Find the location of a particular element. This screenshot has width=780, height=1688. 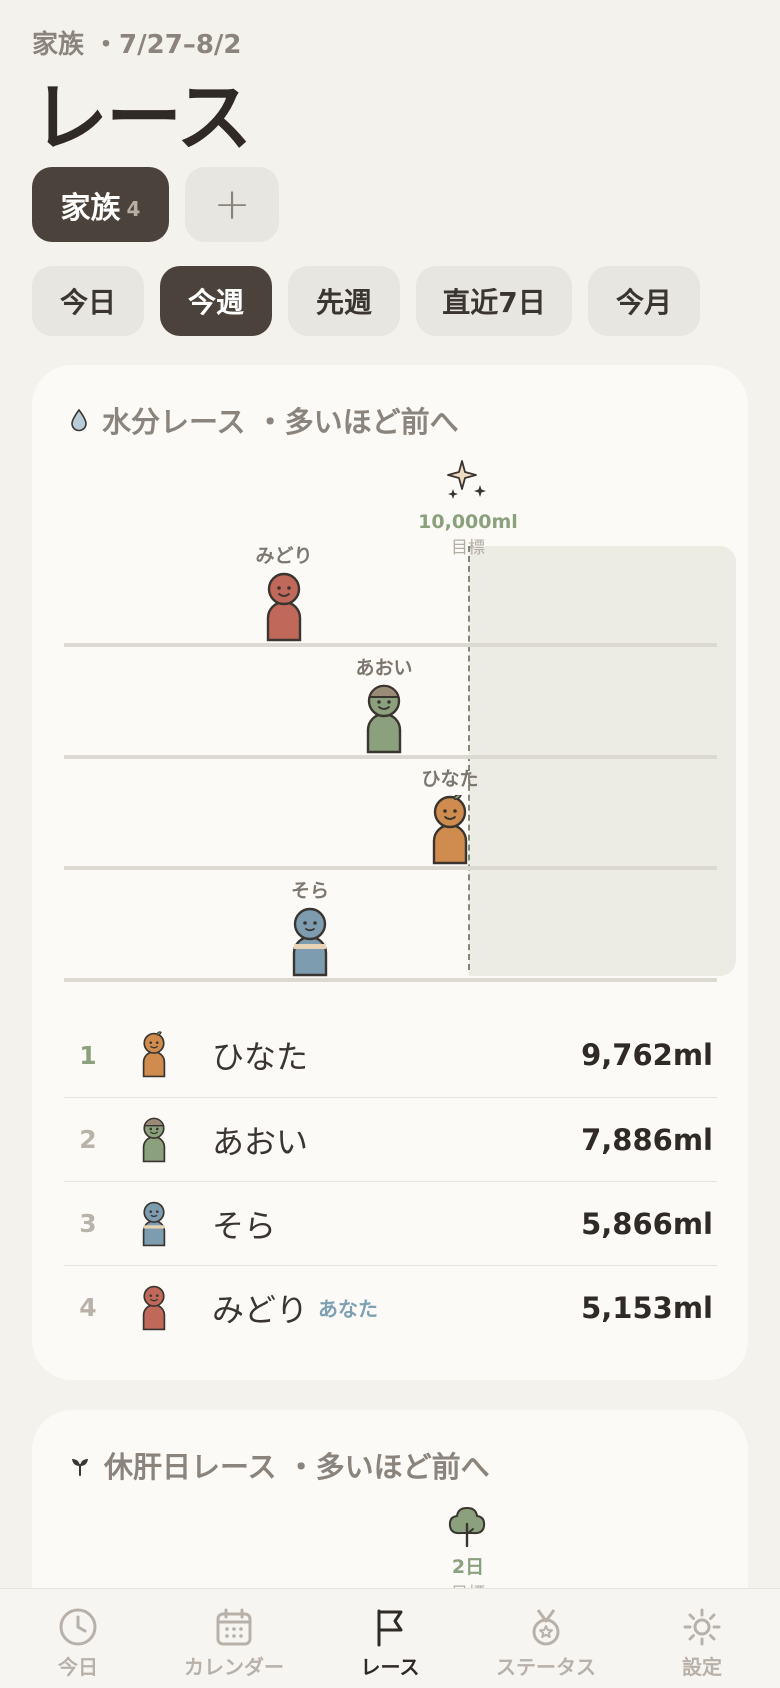

period-this-week: 今週 is located at coordinates (216, 301).